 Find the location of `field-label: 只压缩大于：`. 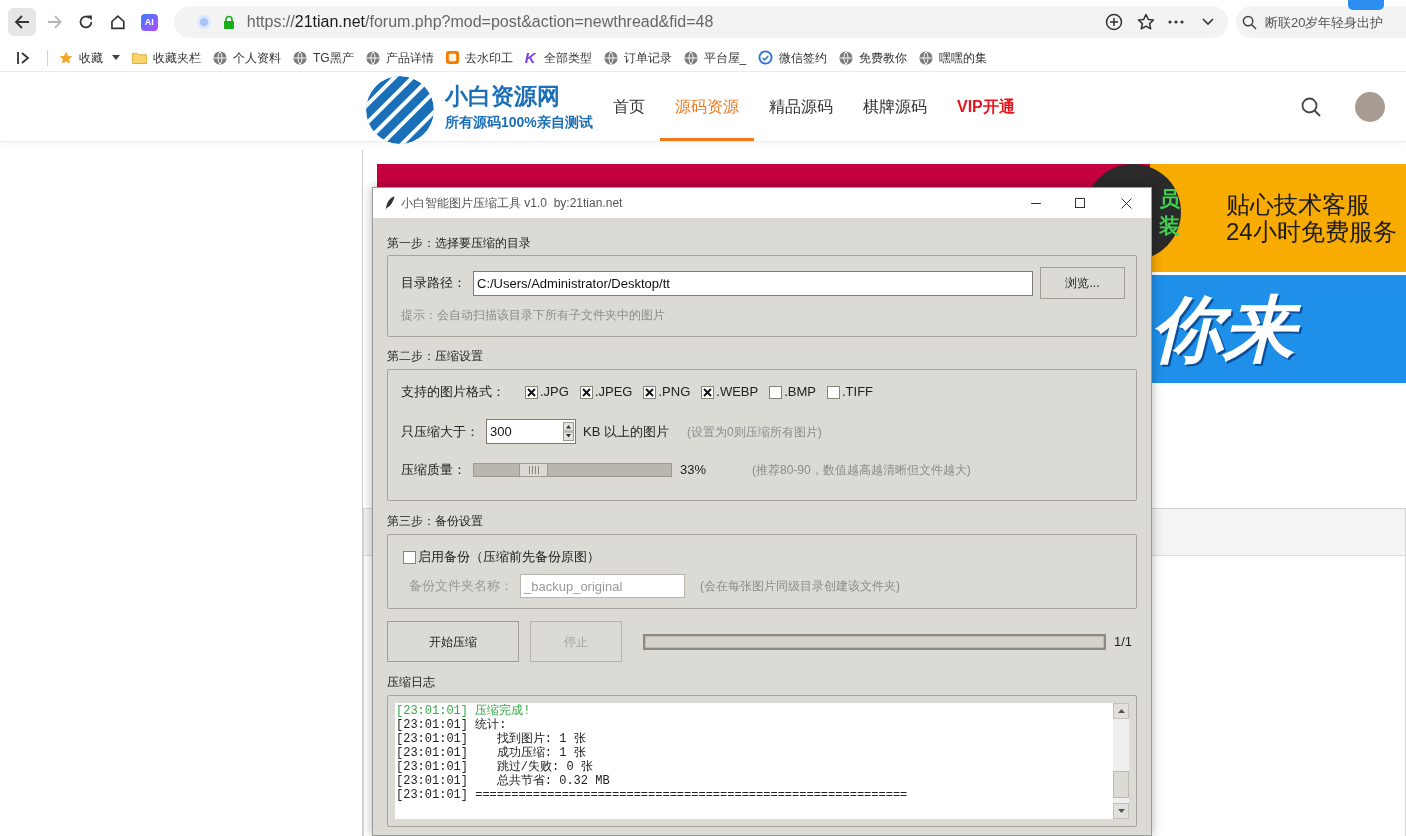

field-label: 只压缩大于： is located at coordinates (440, 431).